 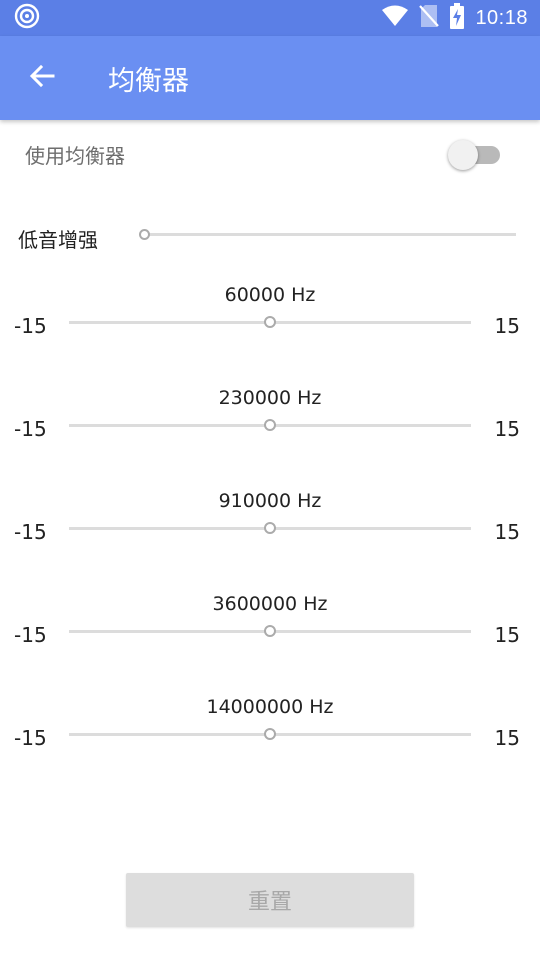 I want to click on eq-band-4: 3600000 Hz -15 15, so click(x=270, y=633).